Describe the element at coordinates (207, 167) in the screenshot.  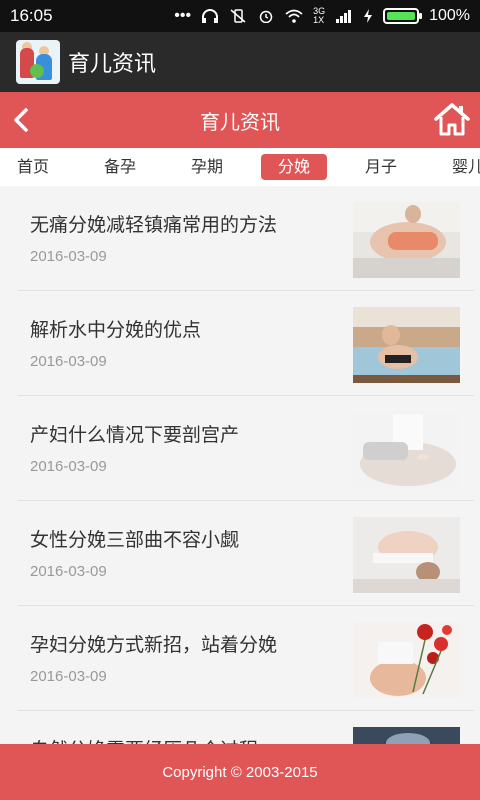
I see `tab-pregnancy: 孕期` at that location.